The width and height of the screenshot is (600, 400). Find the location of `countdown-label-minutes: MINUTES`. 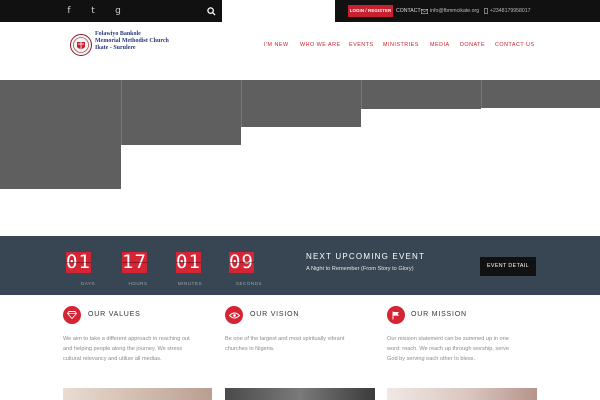

countdown-label-minutes: MINUTES is located at coordinates (190, 283).